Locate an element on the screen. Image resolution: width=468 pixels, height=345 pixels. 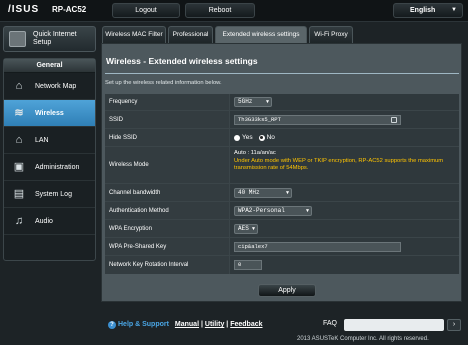
arrow-right-icon: › is located at coordinates (454, 324).